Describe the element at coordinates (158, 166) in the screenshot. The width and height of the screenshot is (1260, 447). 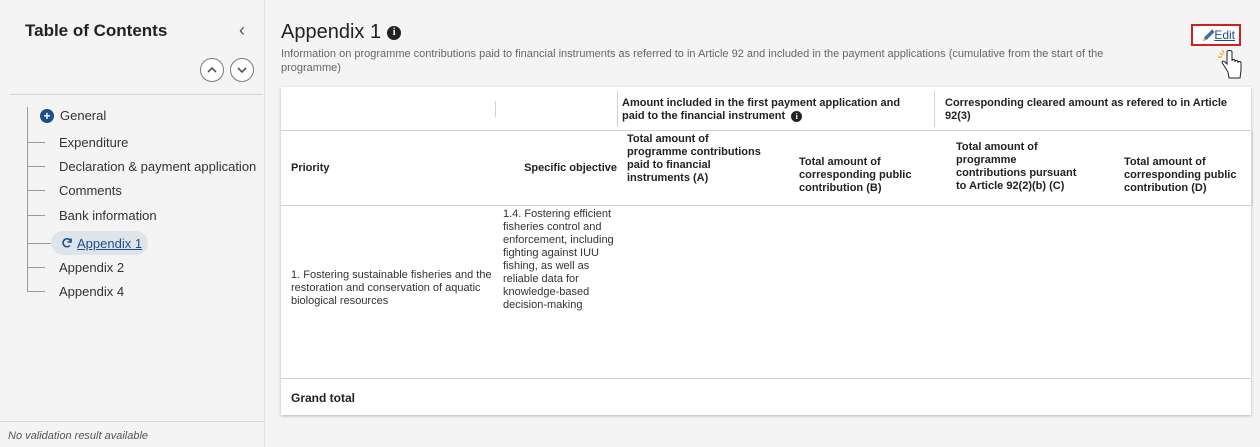
I see `toc-item-label: Declaration & payment application` at that location.